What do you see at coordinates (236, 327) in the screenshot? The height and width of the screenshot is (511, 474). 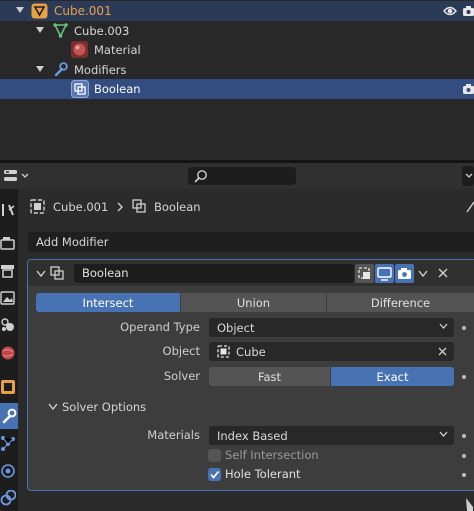 I see `operand-type-value: Object` at bounding box center [236, 327].